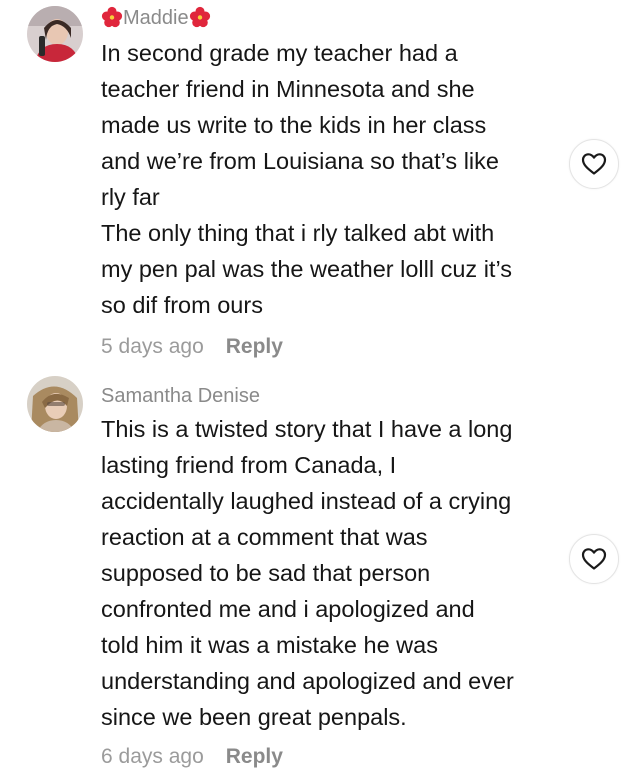 The image size is (640, 780). Describe the element at coordinates (152, 346) in the screenshot. I see `comment-timestamp: 5 days ago` at that location.